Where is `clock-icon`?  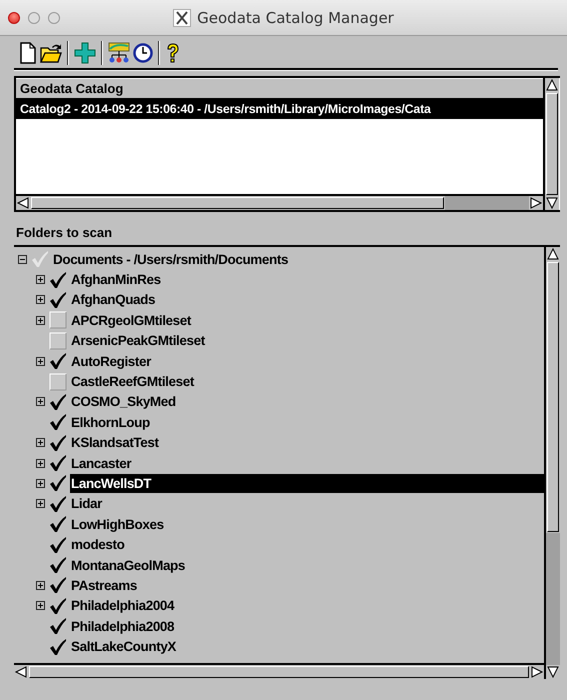 clock-icon is located at coordinates (143, 53).